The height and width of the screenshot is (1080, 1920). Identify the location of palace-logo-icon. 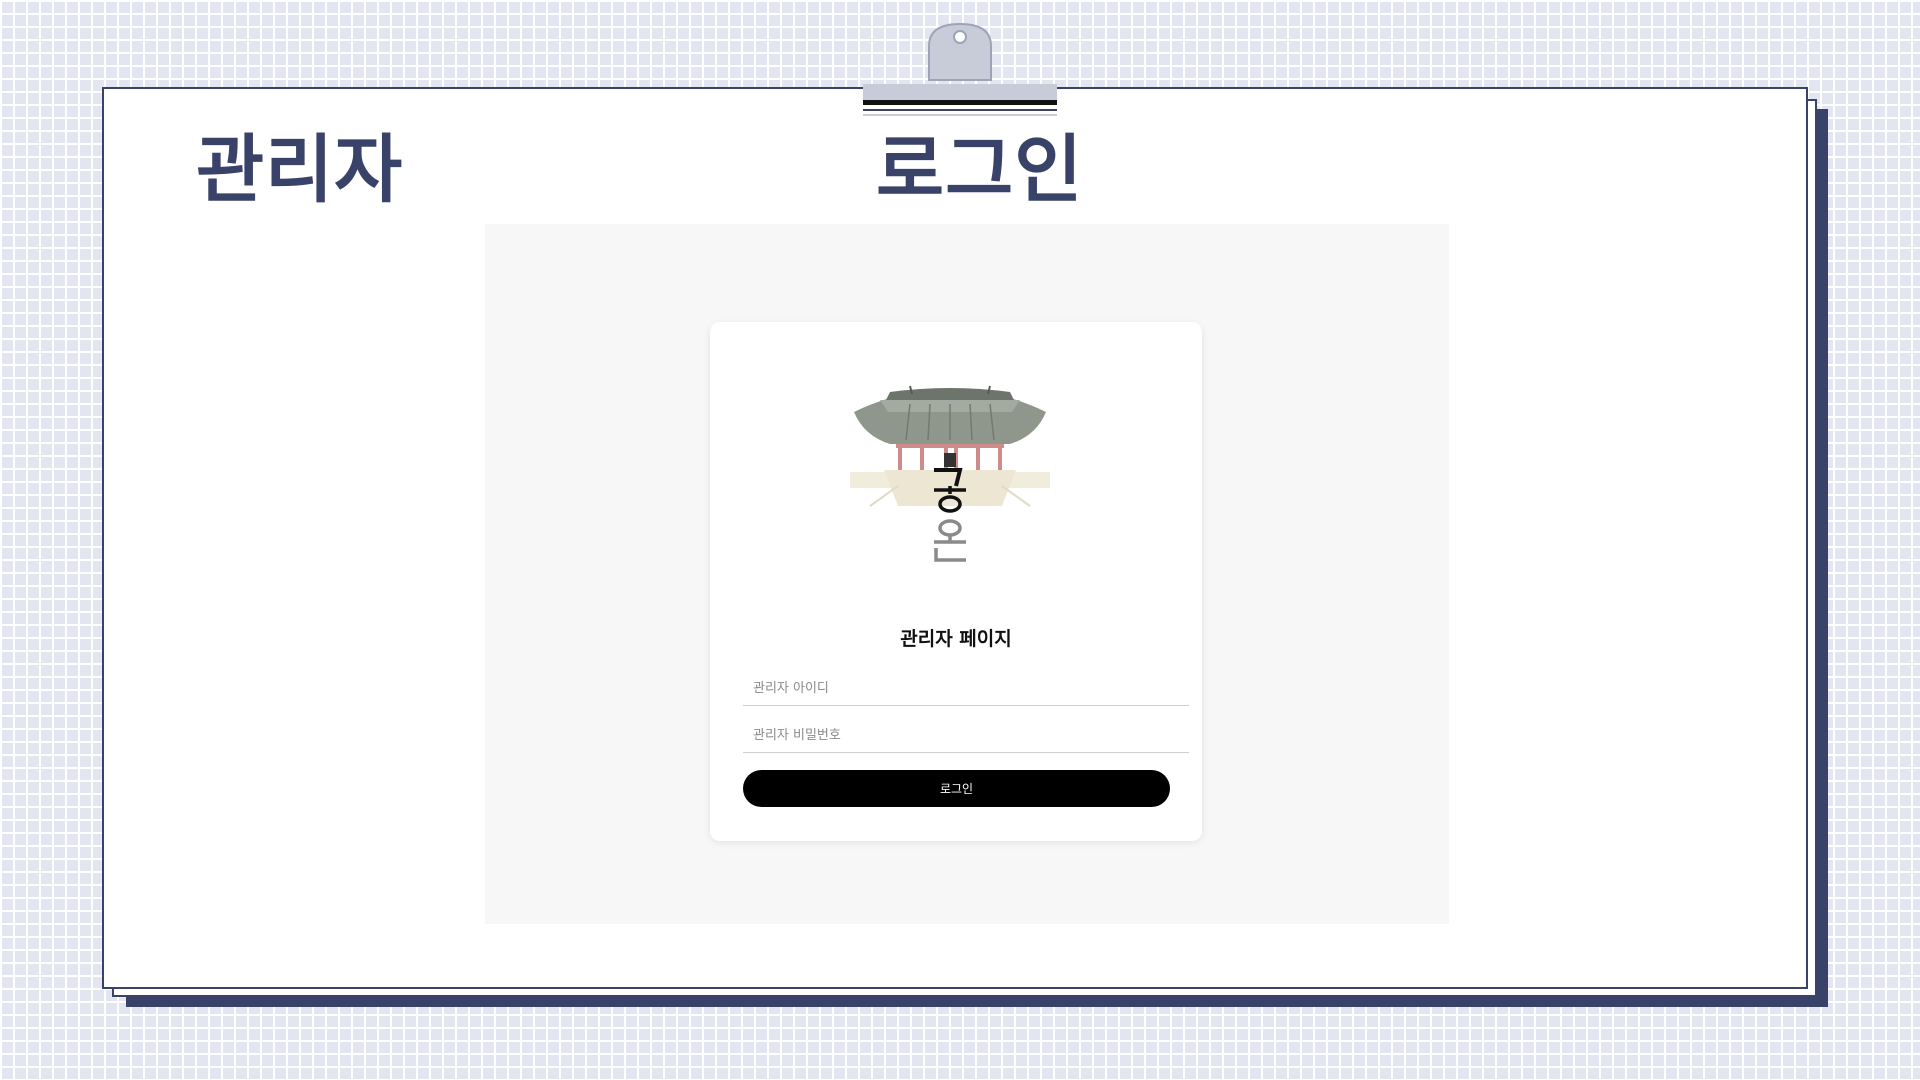
(950, 473).